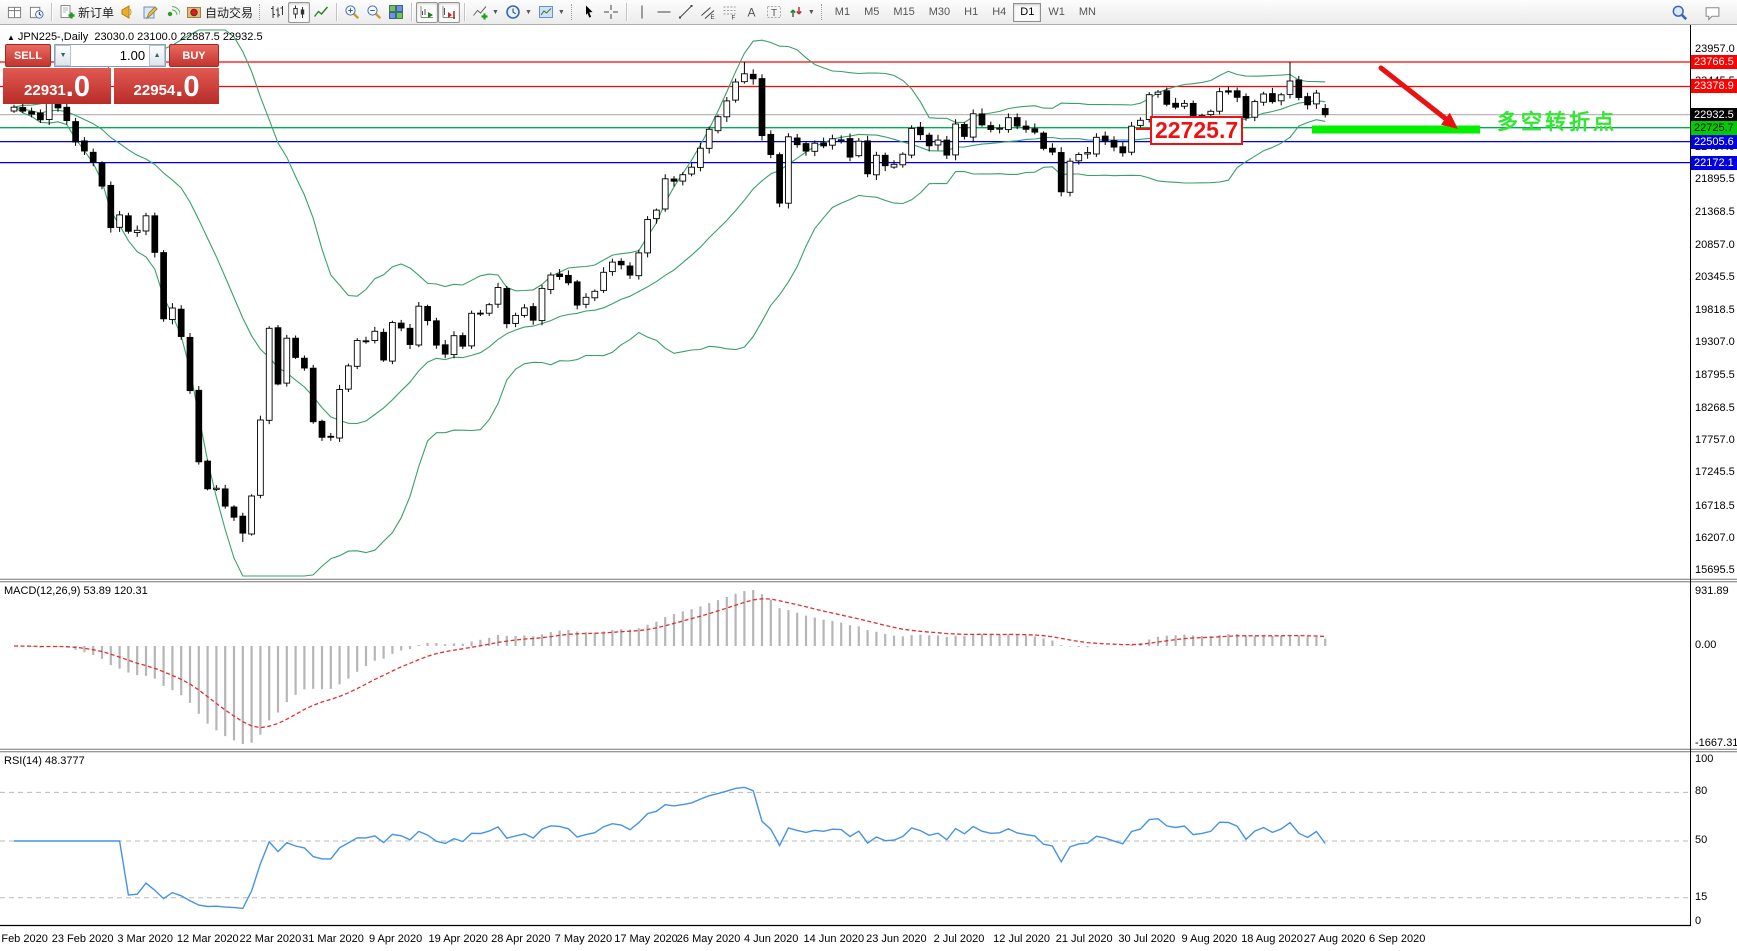  What do you see at coordinates (1715, 276) in the screenshot?
I see `price-tick-label: 20345.5` at bounding box center [1715, 276].